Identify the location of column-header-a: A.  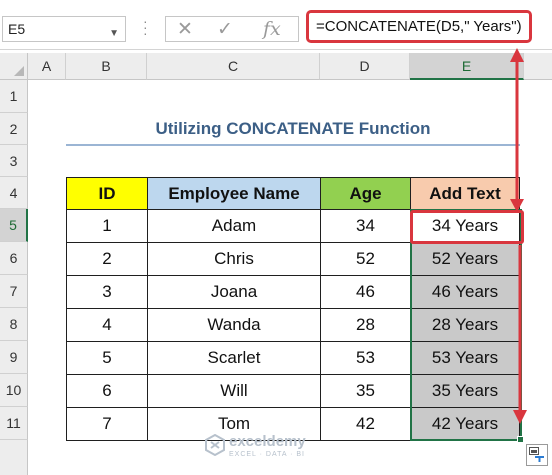
(47, 66).